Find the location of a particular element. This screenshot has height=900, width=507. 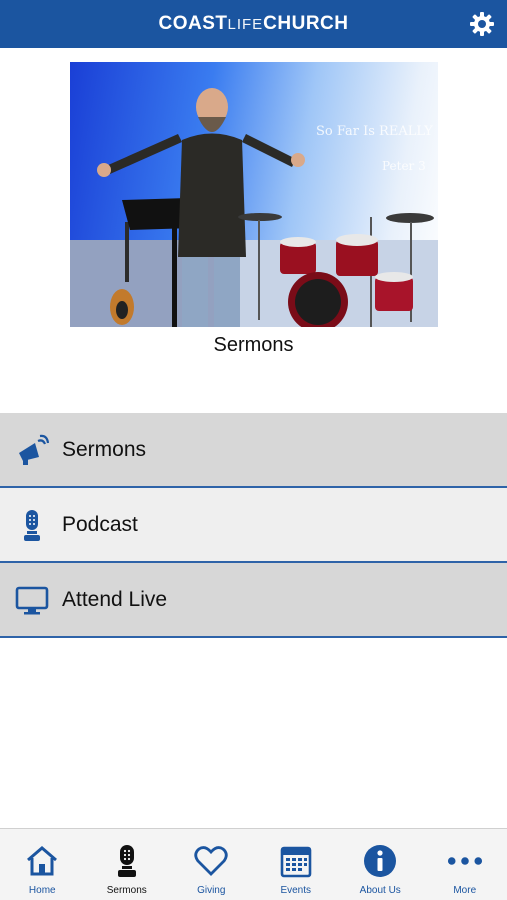

tab-sermons: Sermons is located at coordinates (127, 862).